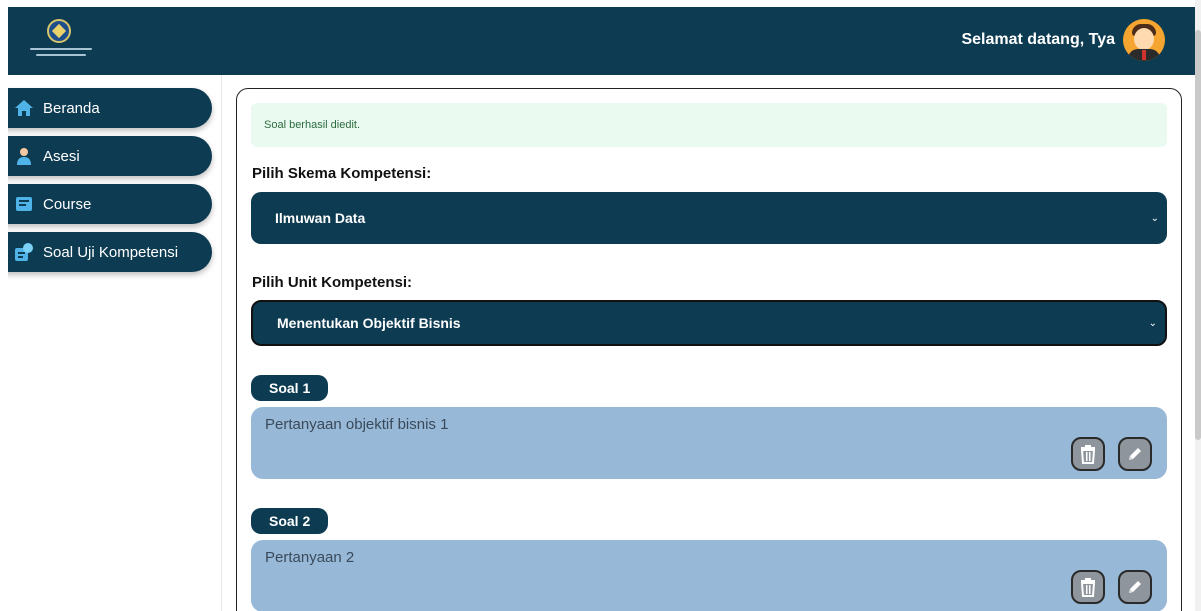 This screenshot has width=1201, height=611. Describe the element at coordinates (24, 156) in the screenshot. I see `user-icon` at that location.